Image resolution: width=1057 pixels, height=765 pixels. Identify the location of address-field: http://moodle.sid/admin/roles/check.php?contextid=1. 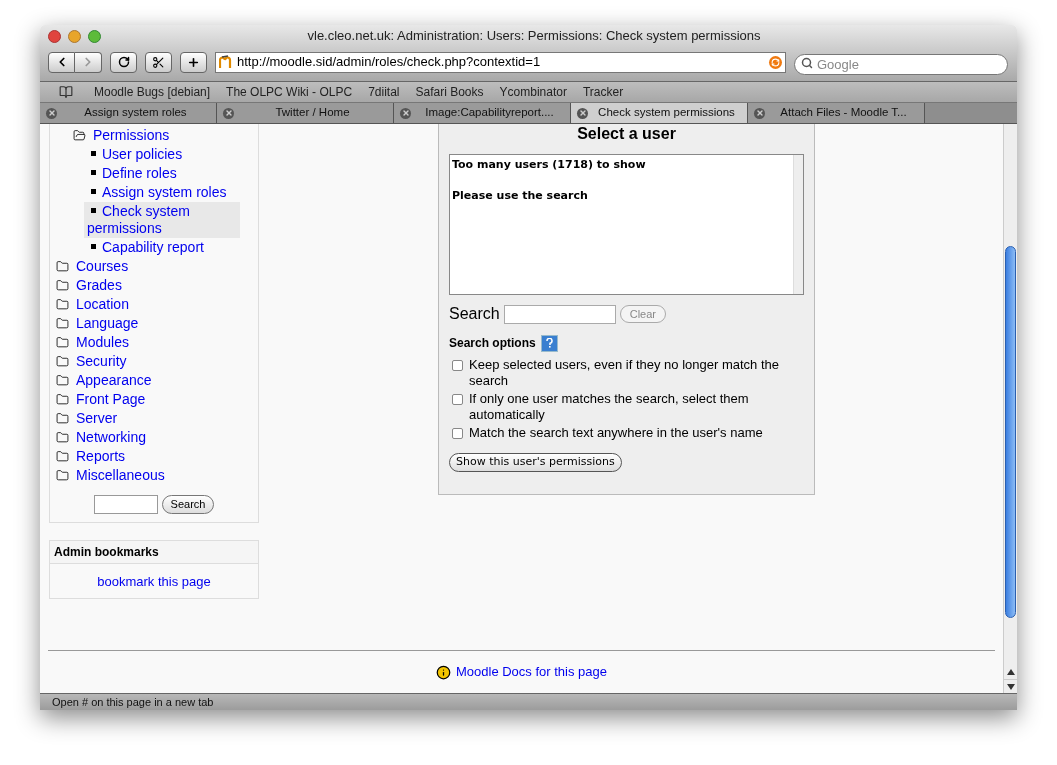
(500, 62).